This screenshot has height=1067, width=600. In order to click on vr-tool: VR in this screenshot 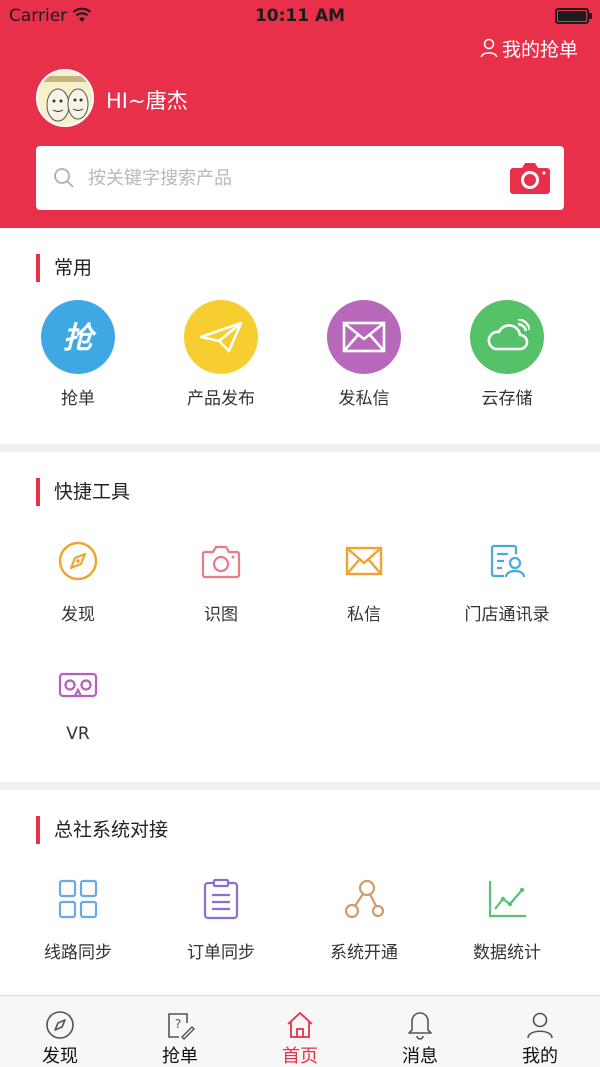, I will do `click(78, 704)`.